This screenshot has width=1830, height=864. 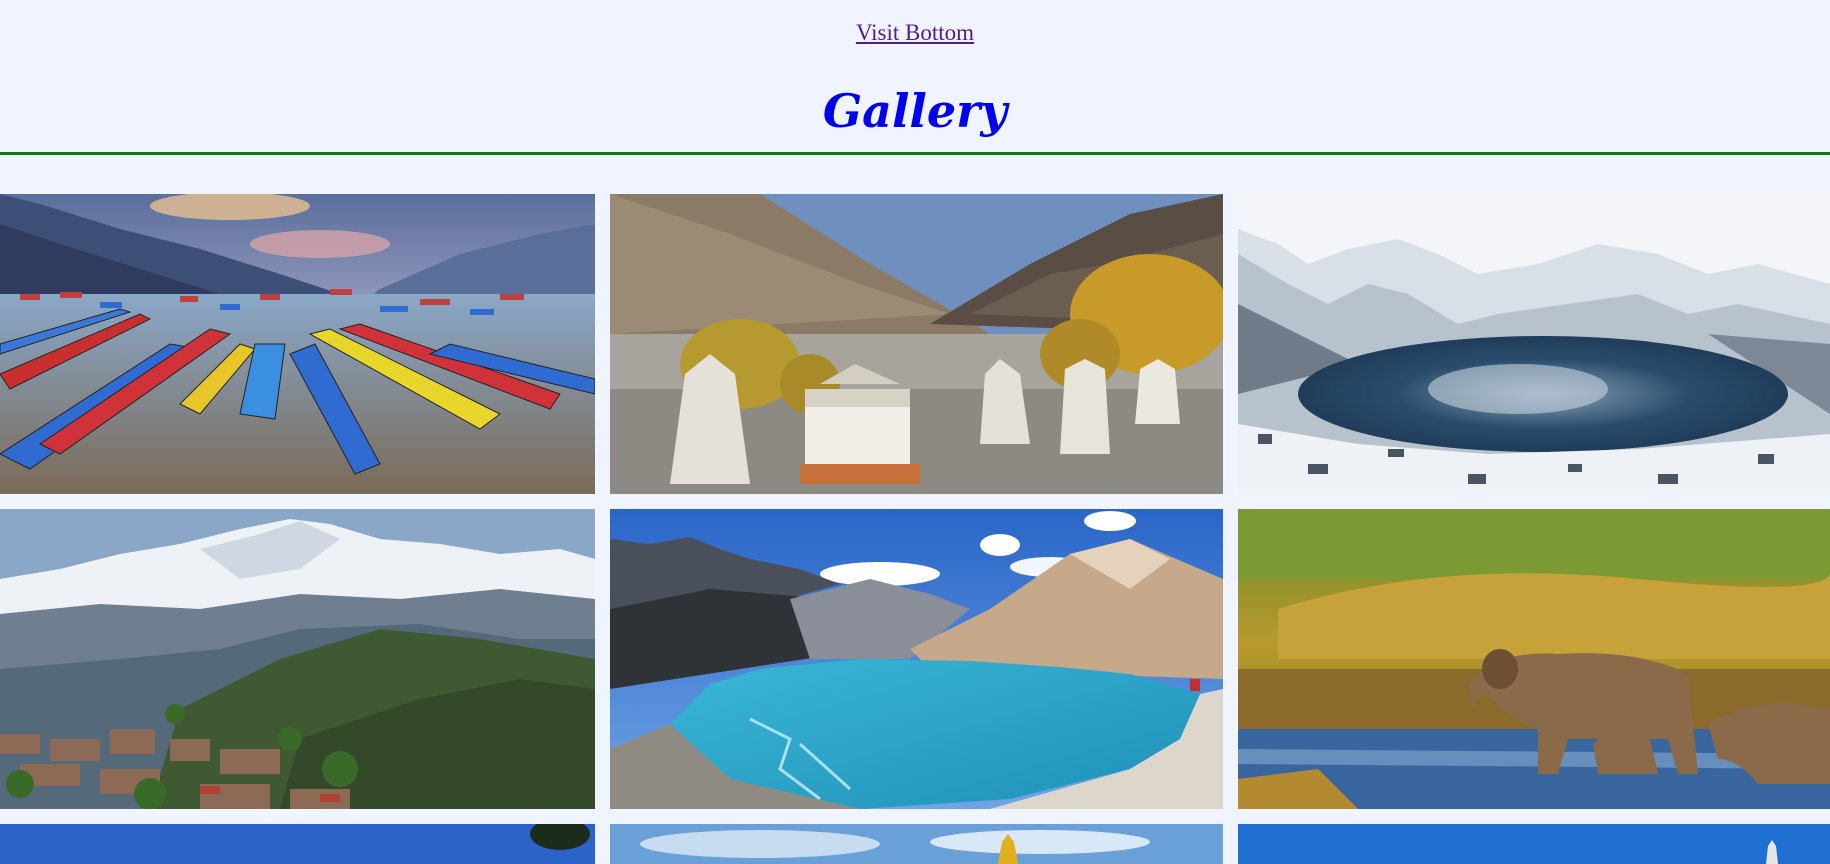 I want to click on boats-lake-image, so click(x=297, y=344).